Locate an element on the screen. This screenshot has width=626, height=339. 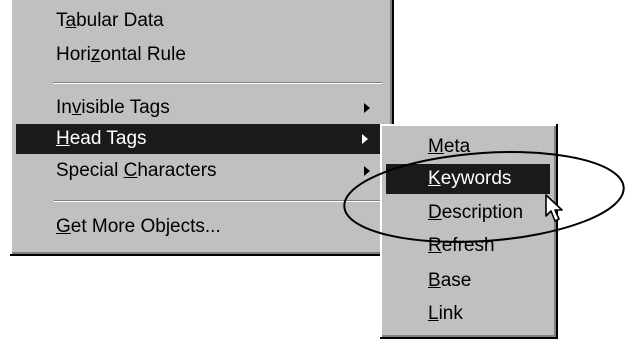
submenu-item-link: Link is located at coordinates (466, 314).